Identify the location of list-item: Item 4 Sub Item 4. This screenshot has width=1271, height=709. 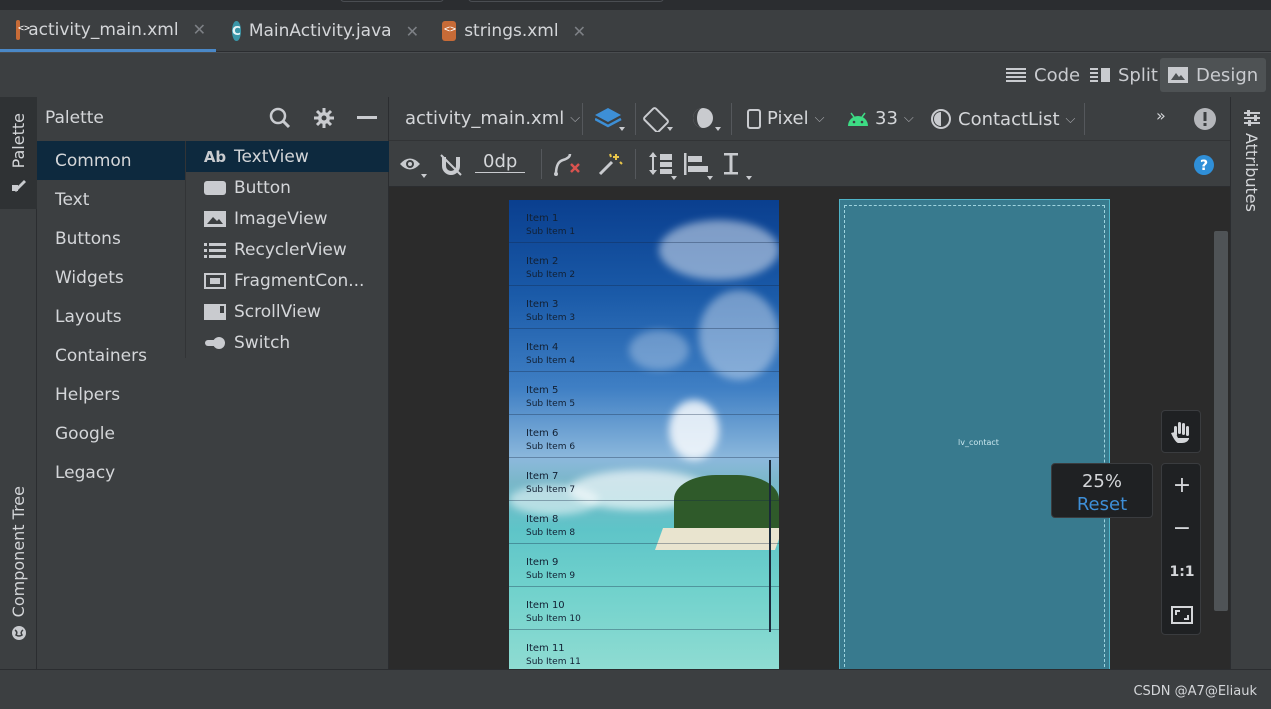
(644, 350).